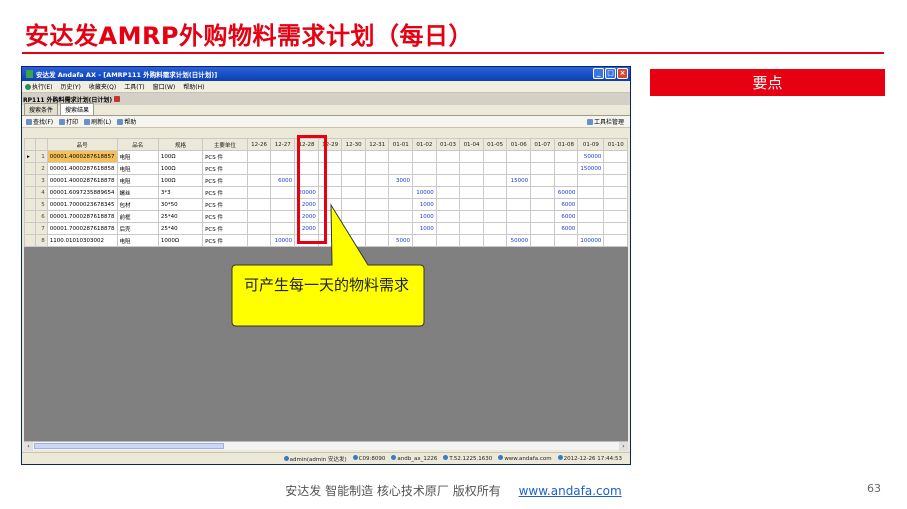 This screenshot has height=509, width=907. What do you see at coordinates (570, 491) in the screenshot?
I see `footer-link: www.andafa.com` at bounding box center [570, 491].